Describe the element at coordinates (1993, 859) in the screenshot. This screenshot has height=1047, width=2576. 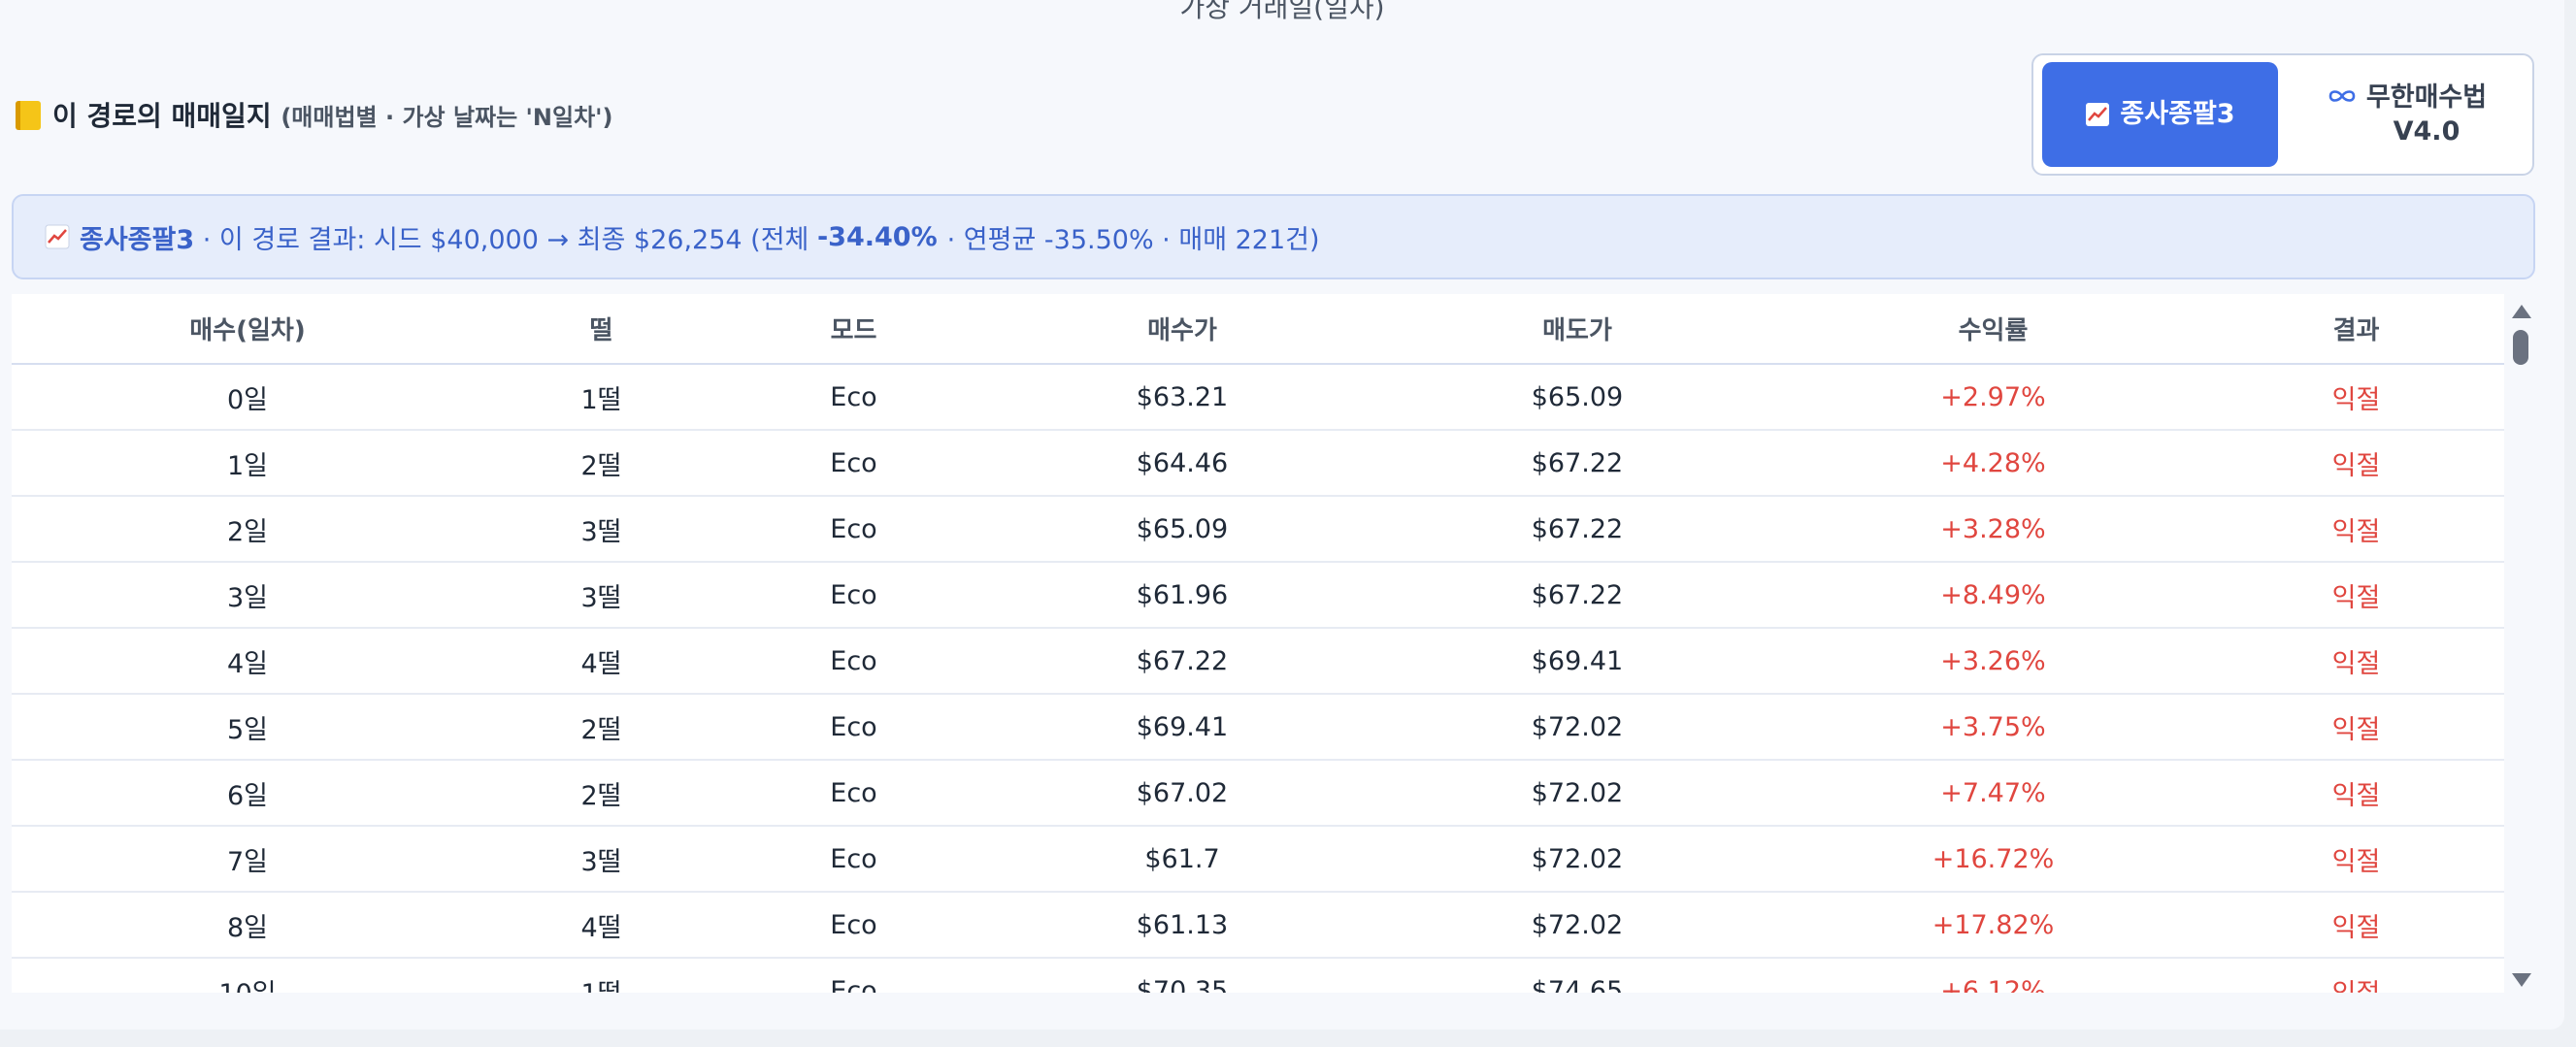
I see `return-cell: +16.72%` at that location.